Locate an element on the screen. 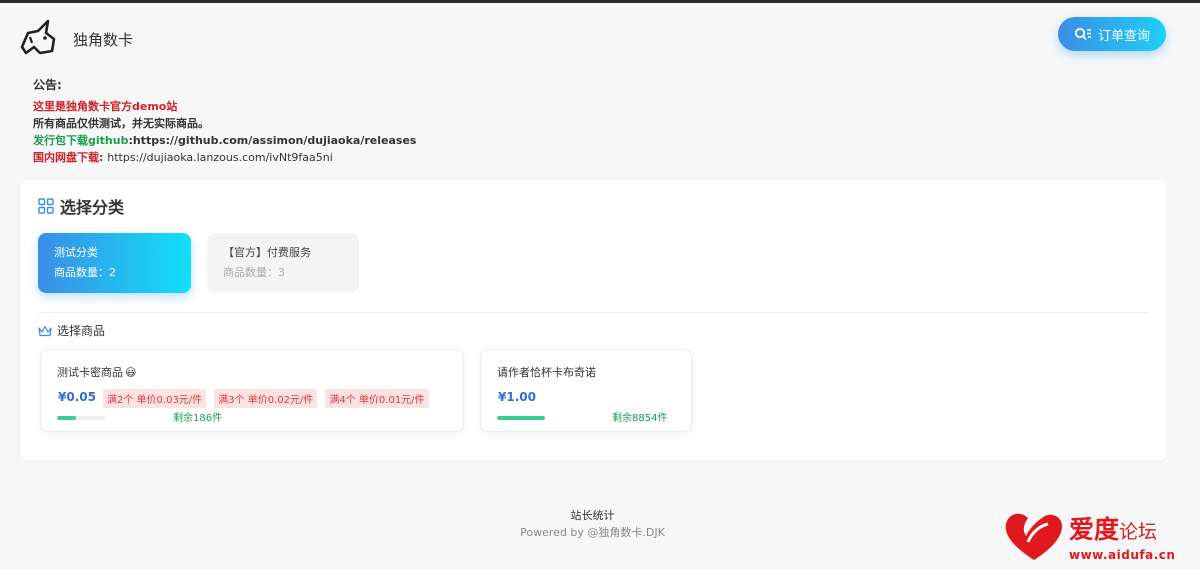  watermark-main: 爱度 is located at coordinates (1094, 529).